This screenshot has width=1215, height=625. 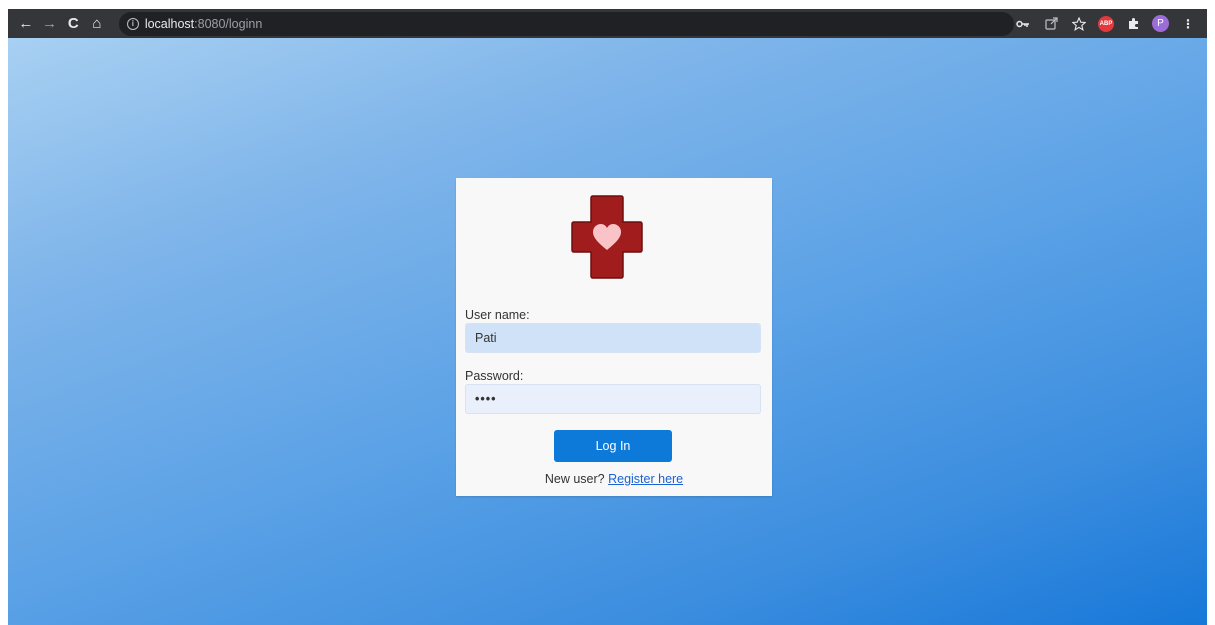 What do you see at coordinates (1133, 24) in the screenshot?
I see `extensions-puzzle-icon` at bounding box center [1133, 24].